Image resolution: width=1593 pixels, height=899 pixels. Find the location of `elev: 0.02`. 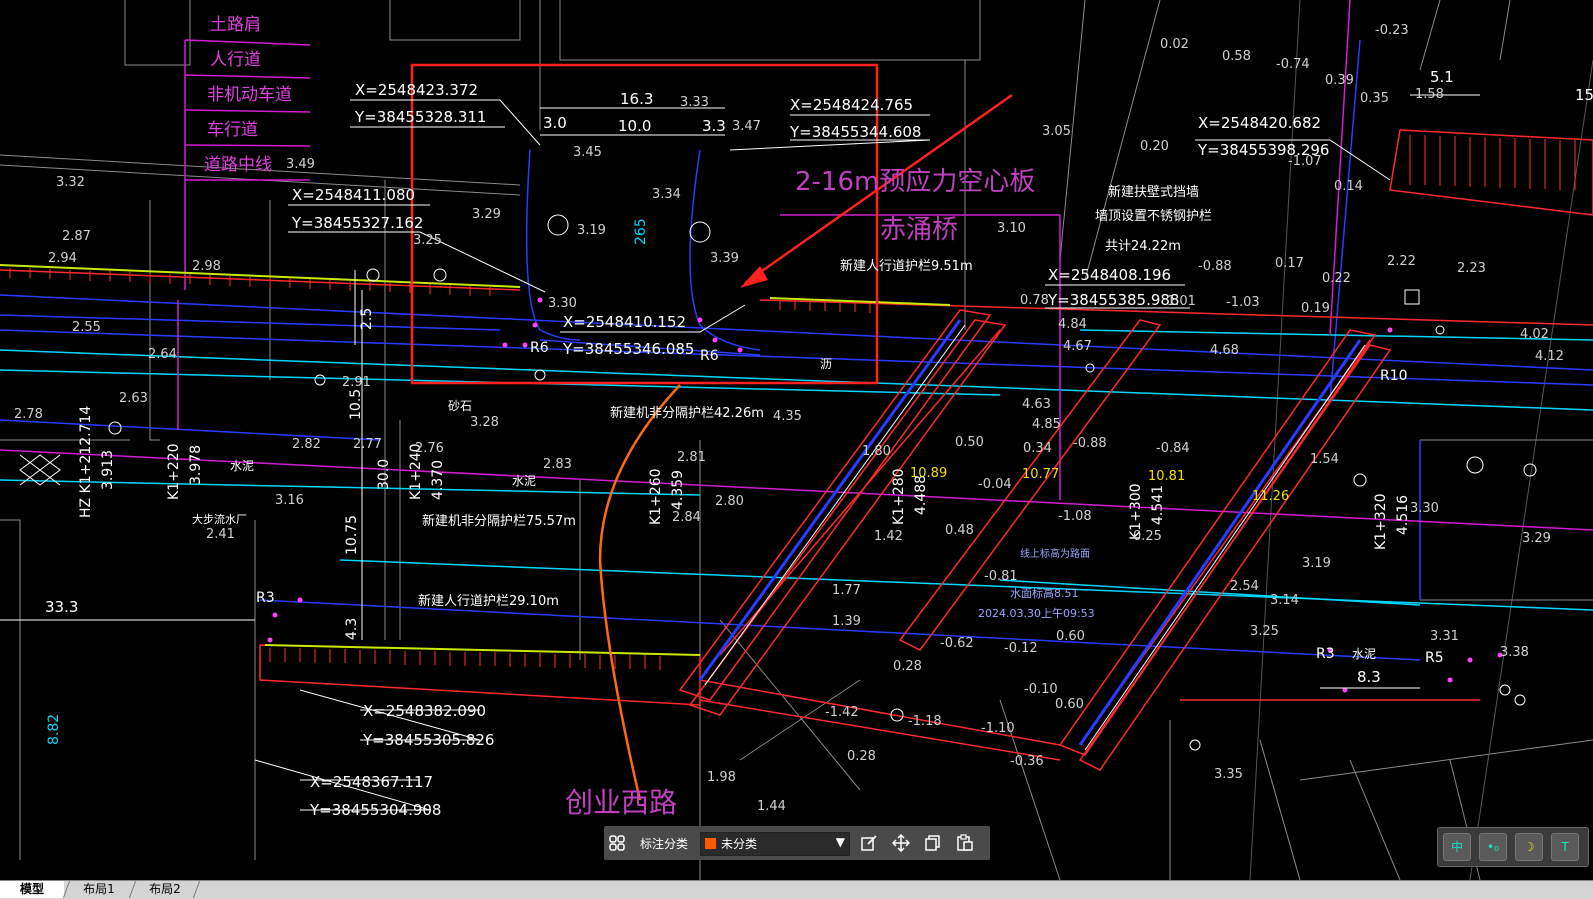

elev: 0.02 is located at coordinates (1174, 44).